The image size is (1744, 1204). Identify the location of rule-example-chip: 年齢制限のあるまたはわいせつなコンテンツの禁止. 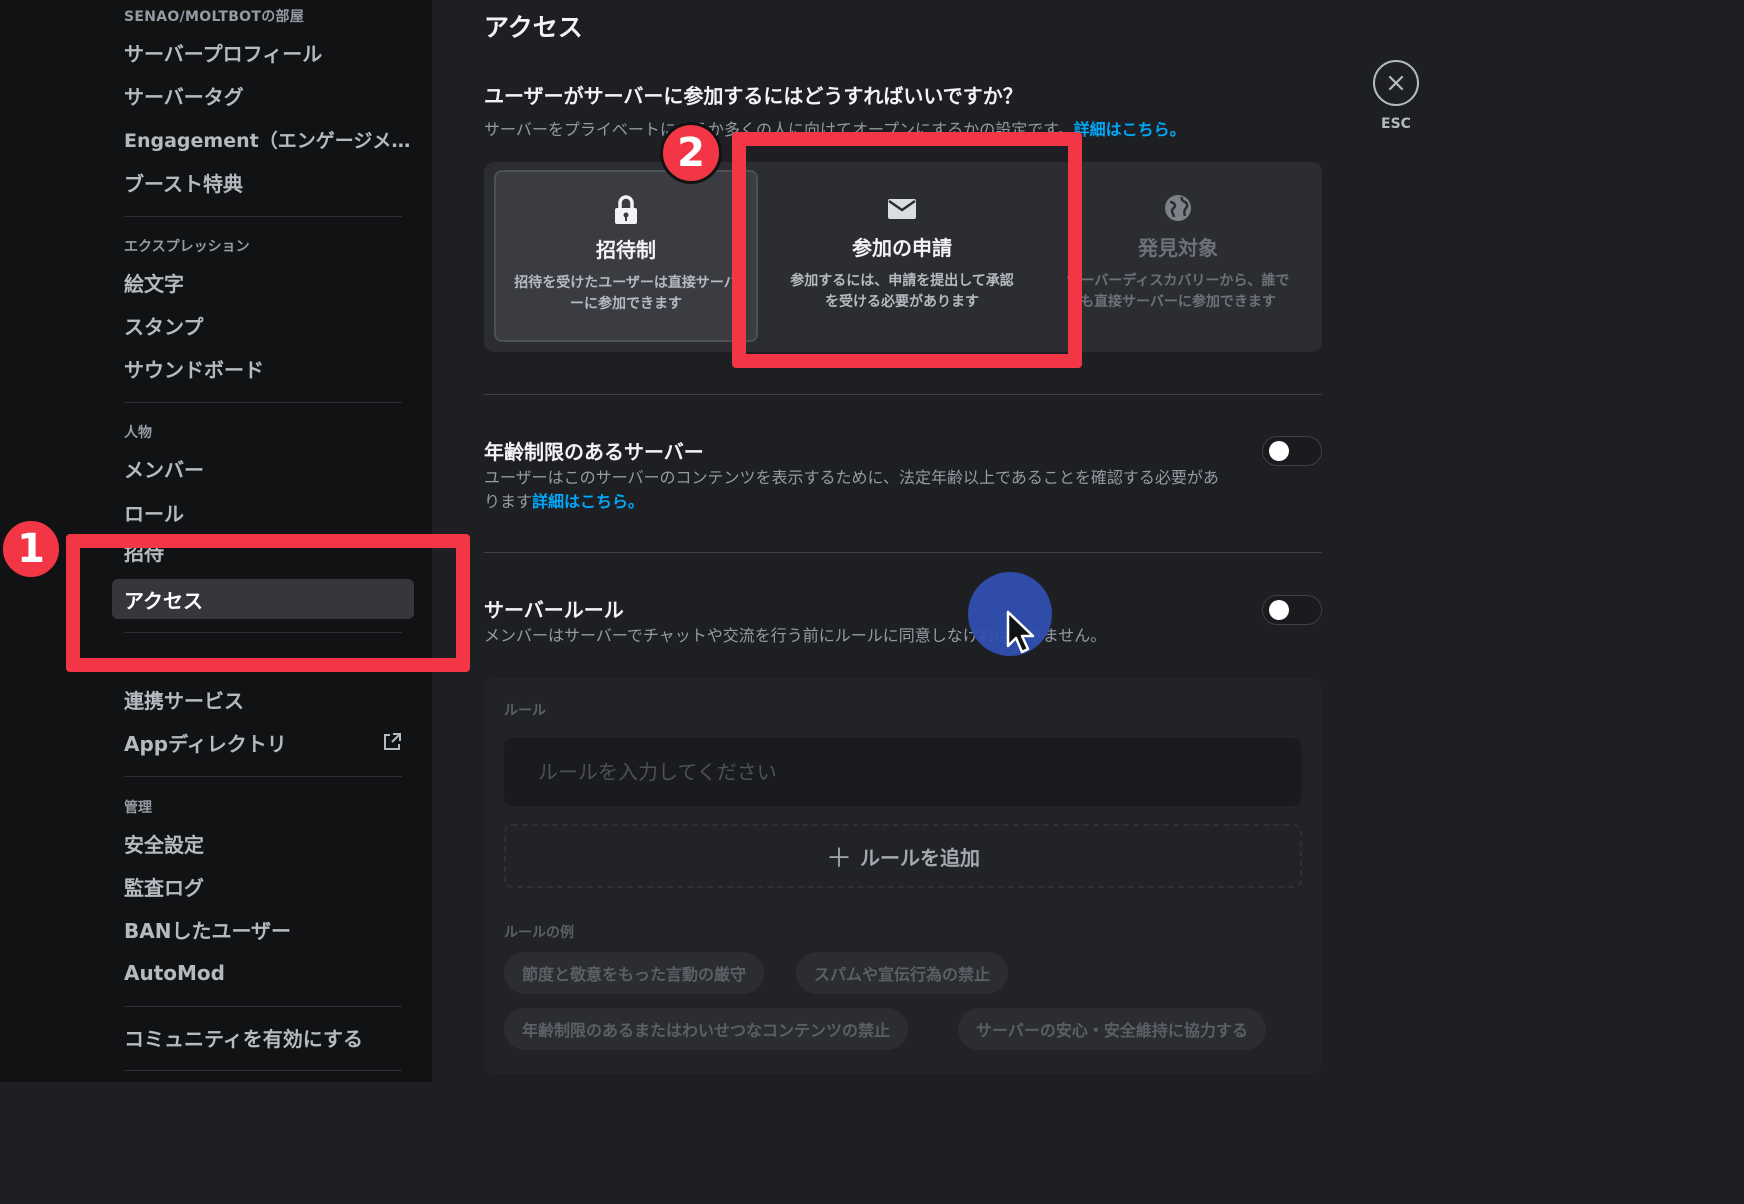
(706, 1029).